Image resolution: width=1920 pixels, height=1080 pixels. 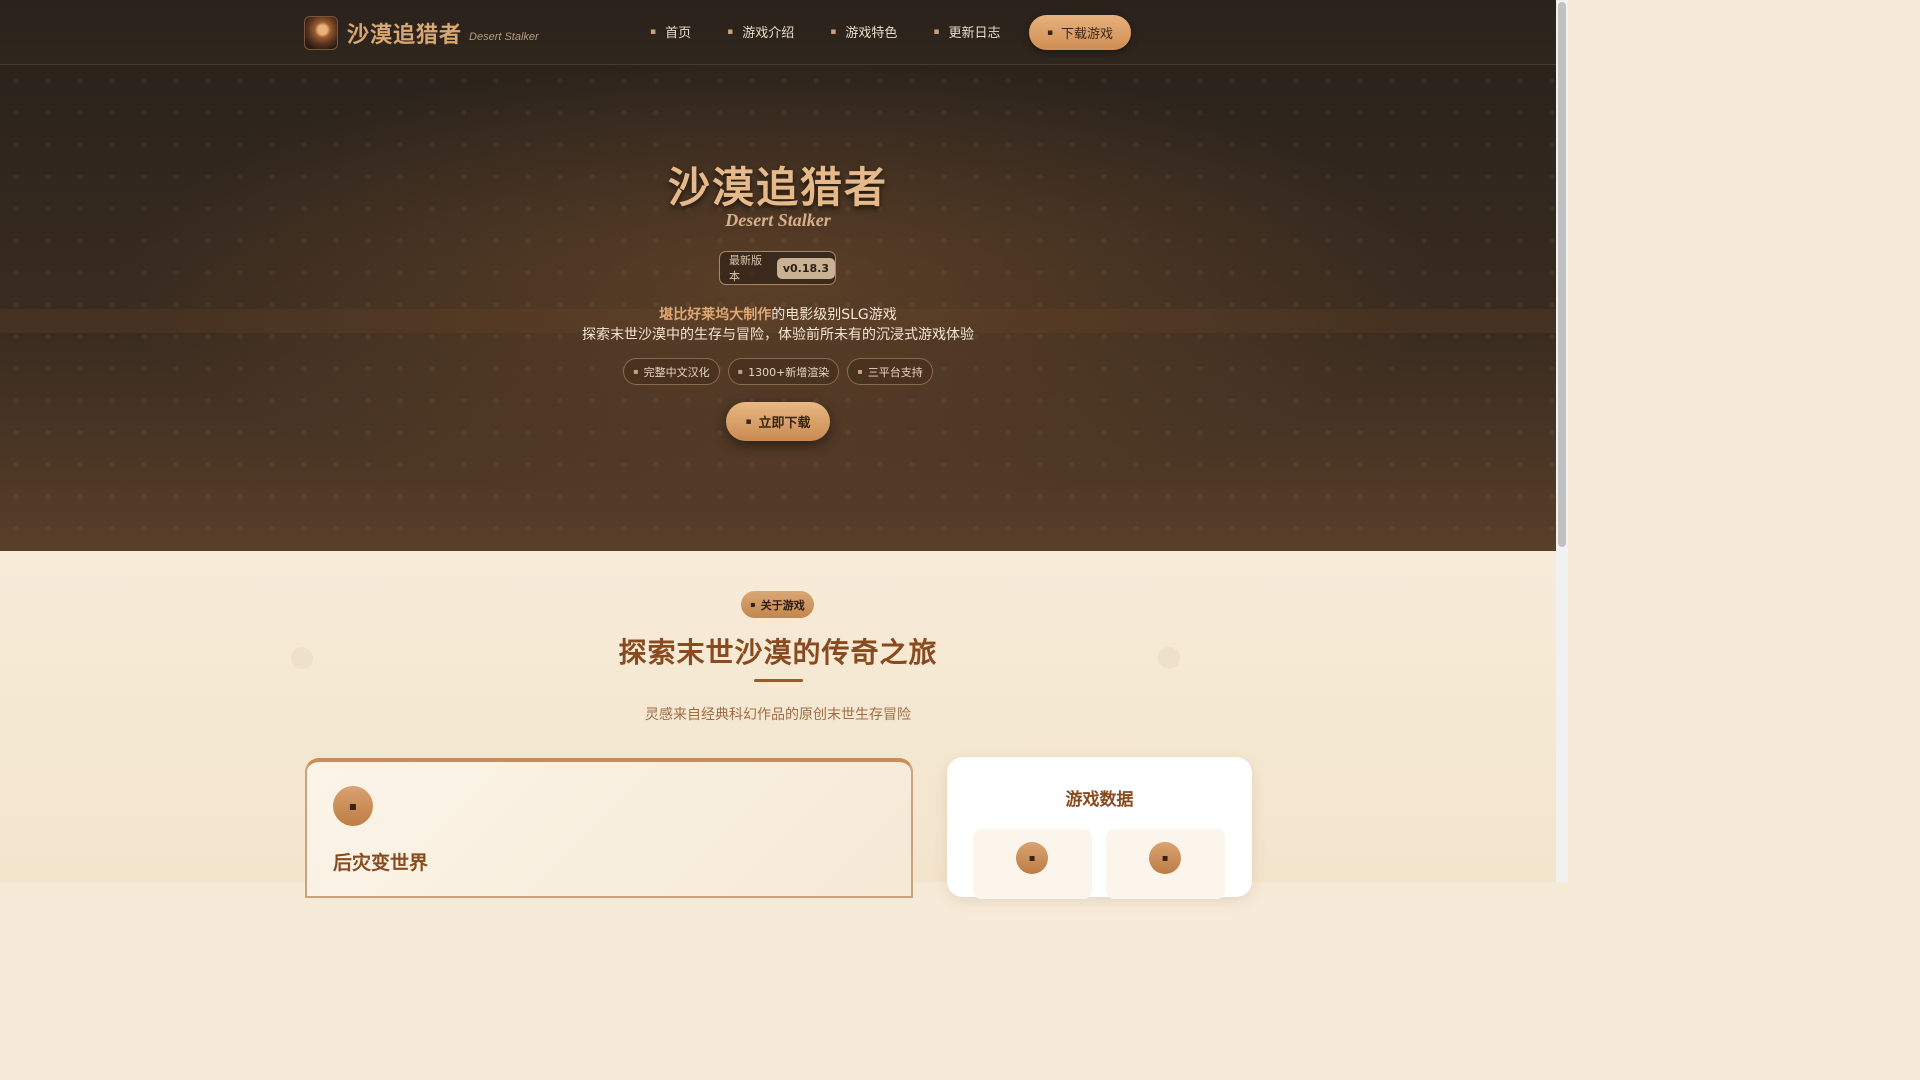 I want to click on tag-platforms: ▪ 三平台支持, so click(x=890, y=371).